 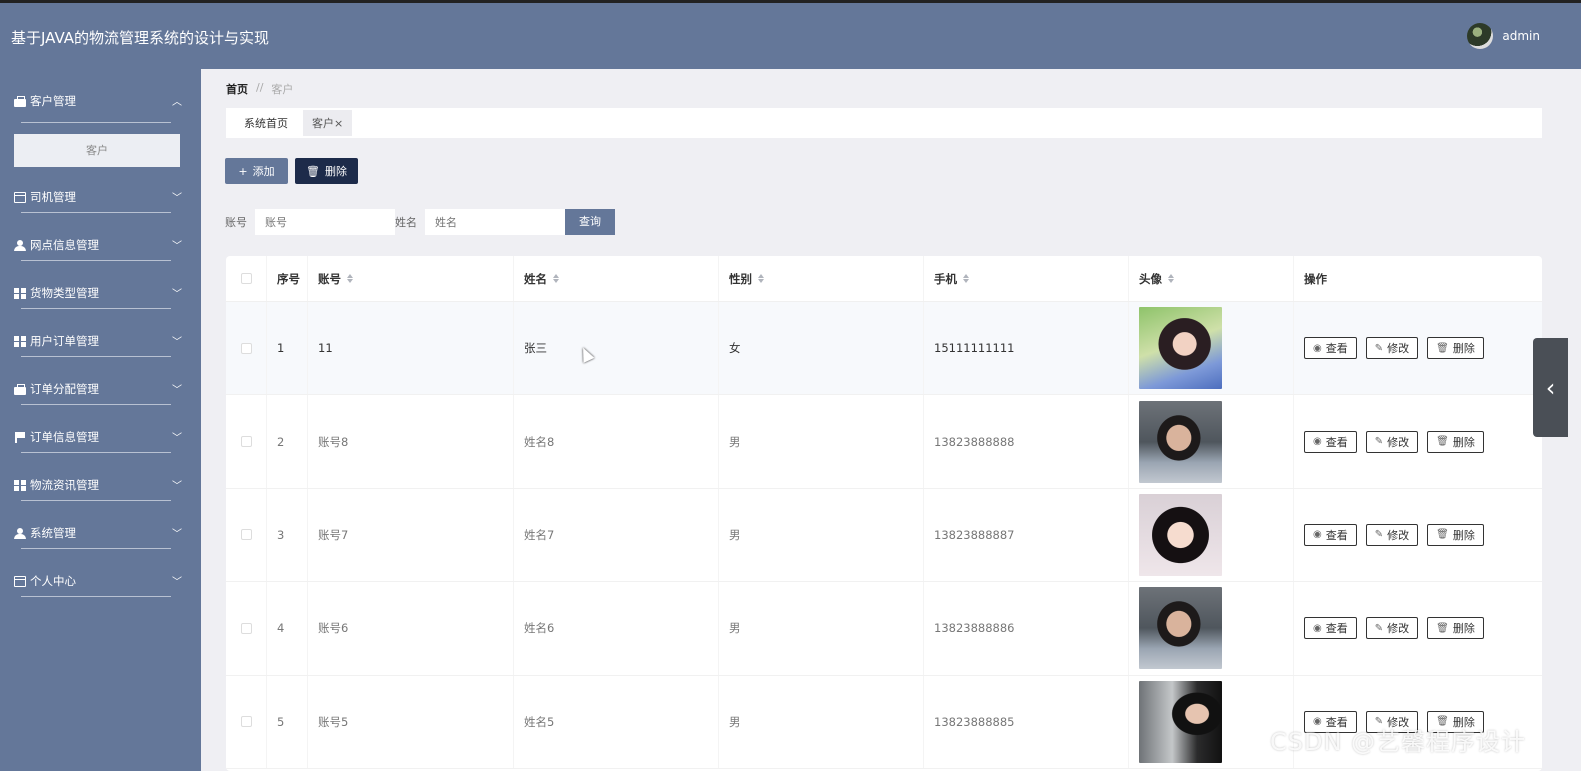 What do you see at coordinates (20, 437) in the screenshot?
I see `flag-icon` at bounding box center [20, 437].